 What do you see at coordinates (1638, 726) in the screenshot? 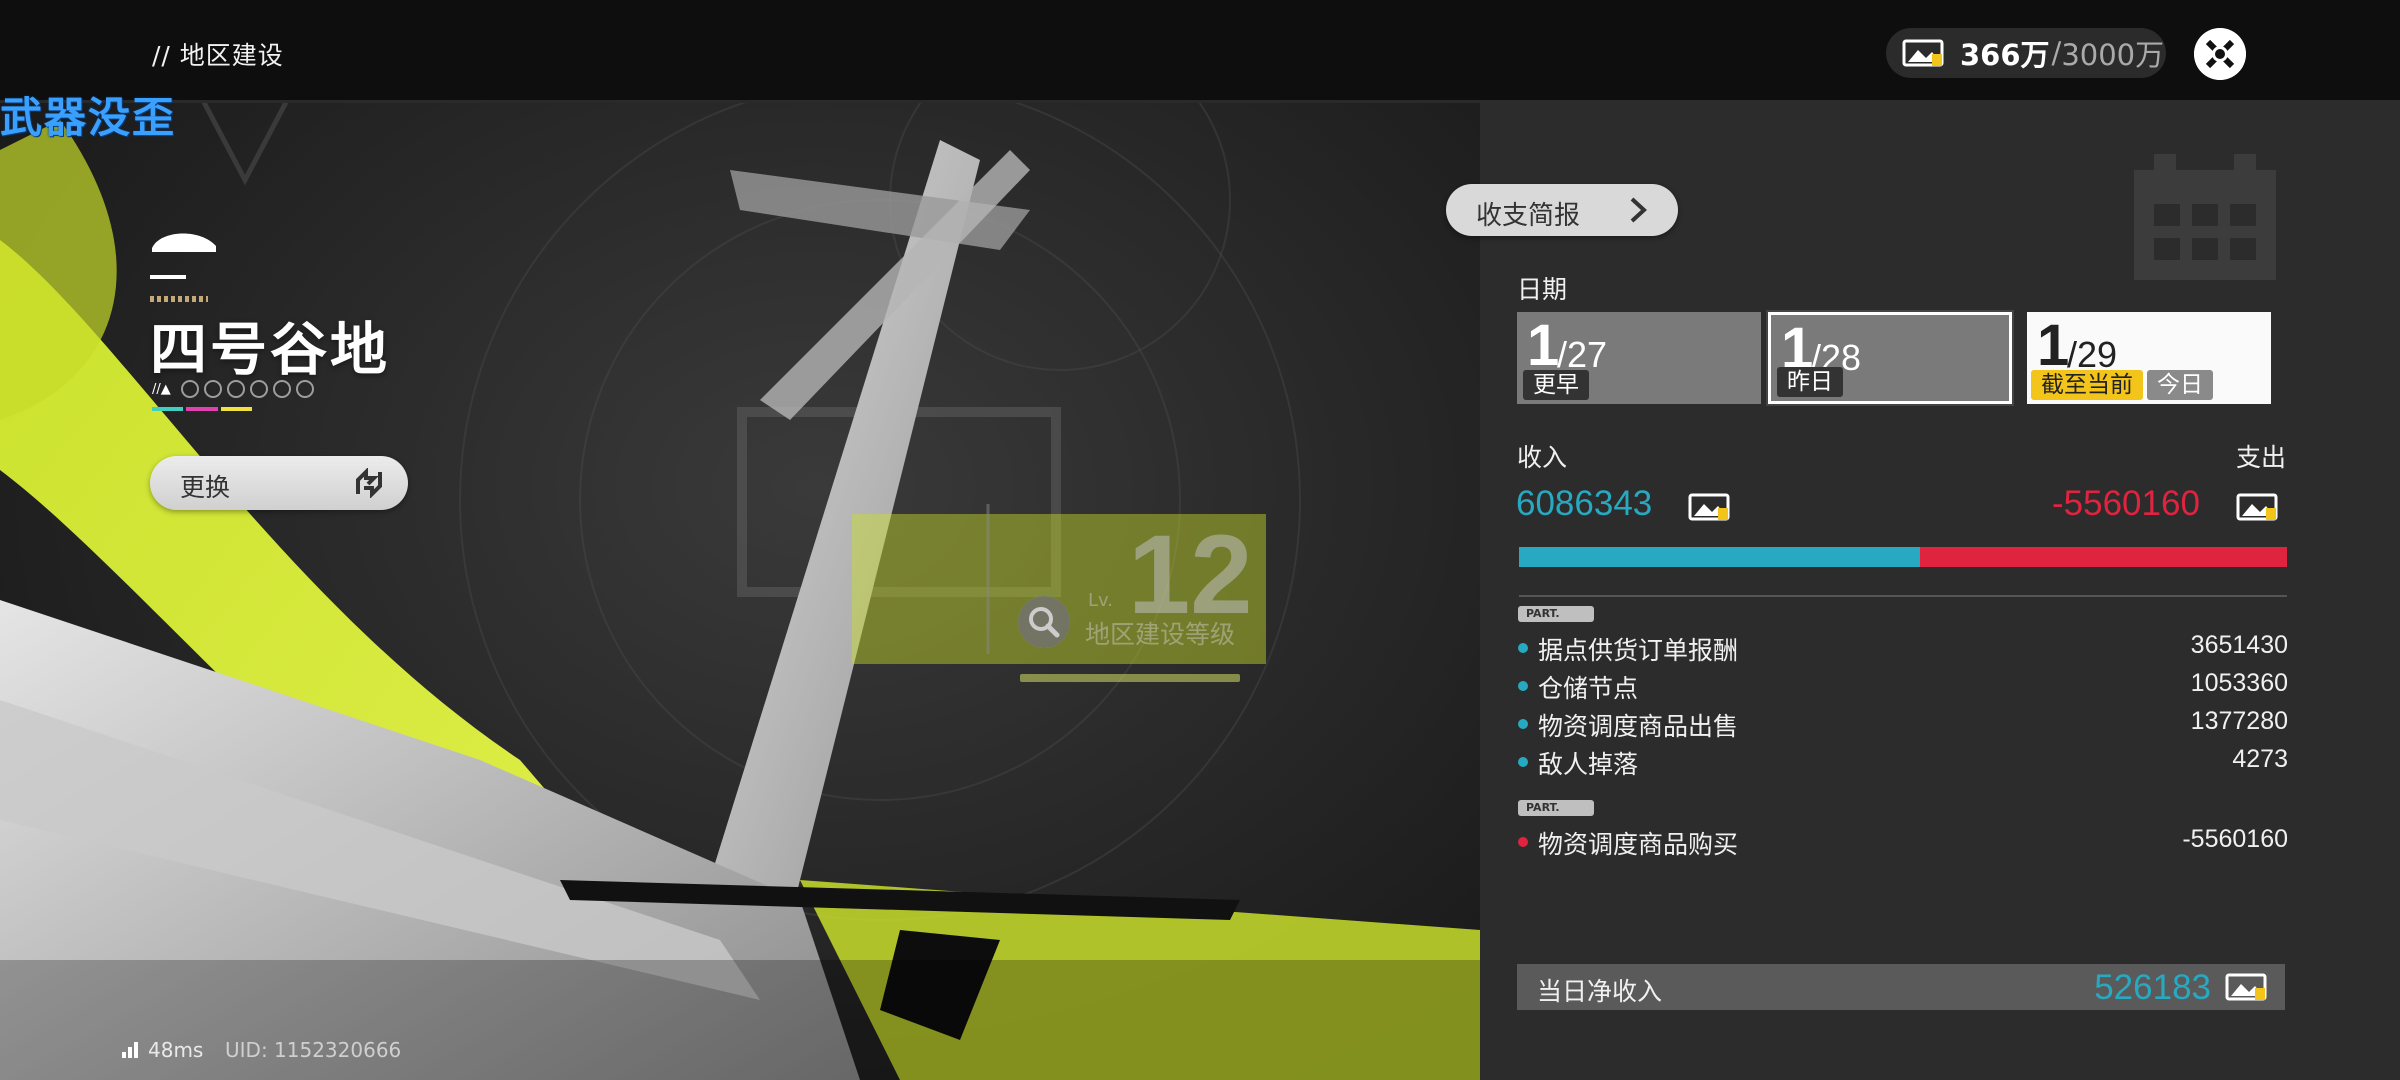
I see `entry-name: 物资调度商品出售` at bounding box center [1638, 726].